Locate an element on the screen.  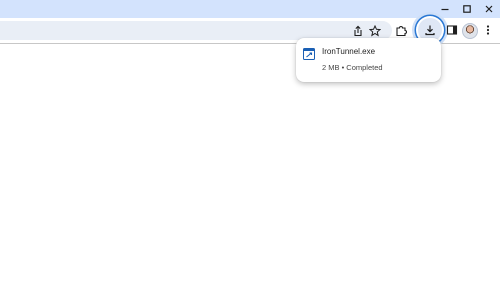
minimize-icon is located at coordinates (445, 9).